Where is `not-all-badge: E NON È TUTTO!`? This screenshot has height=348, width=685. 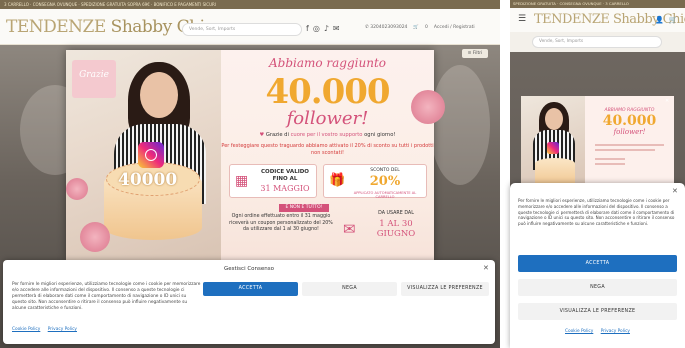
not-all-badge: E NON È TUTTO! is located at coordinates (304, 208).